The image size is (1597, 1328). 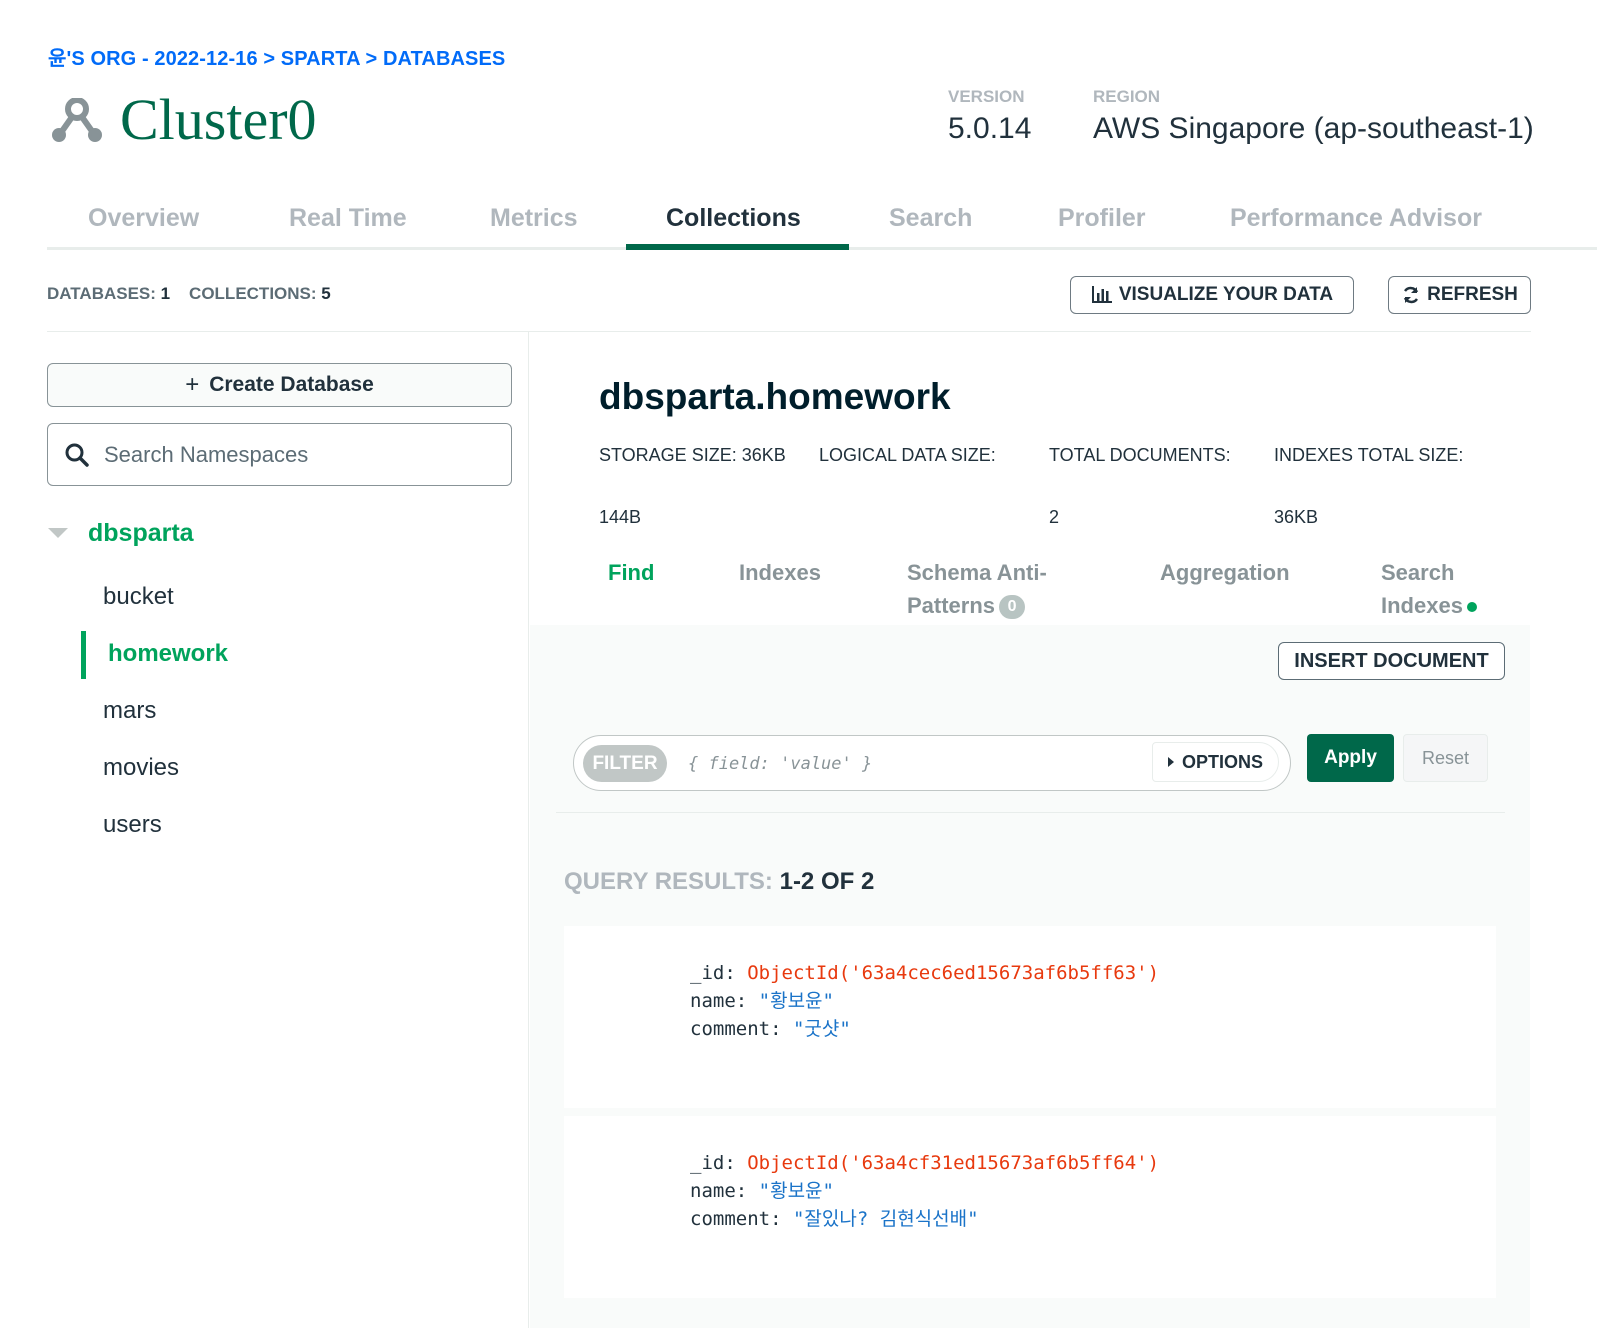 What do you see at coordinates (218, 119) in the screenshot?
I see `cluster-name: Cluster0` at bounding box center [218, 119].